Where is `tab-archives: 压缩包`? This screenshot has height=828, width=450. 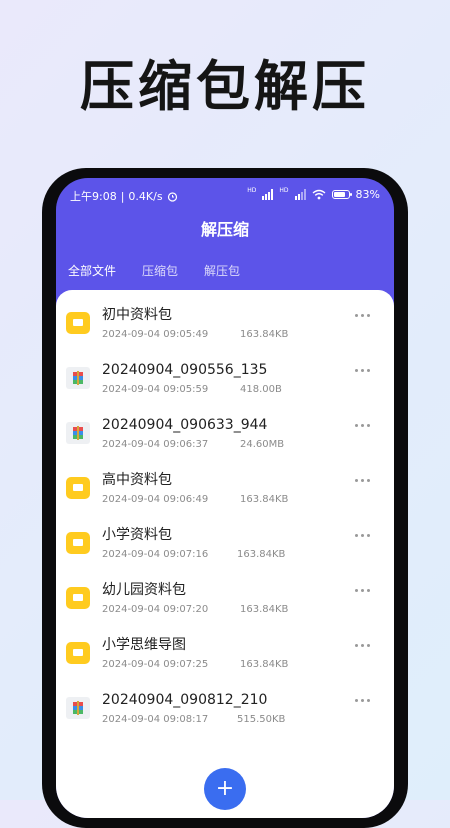
tab-archives: 压缩包 is located at coordinates (160, 271).